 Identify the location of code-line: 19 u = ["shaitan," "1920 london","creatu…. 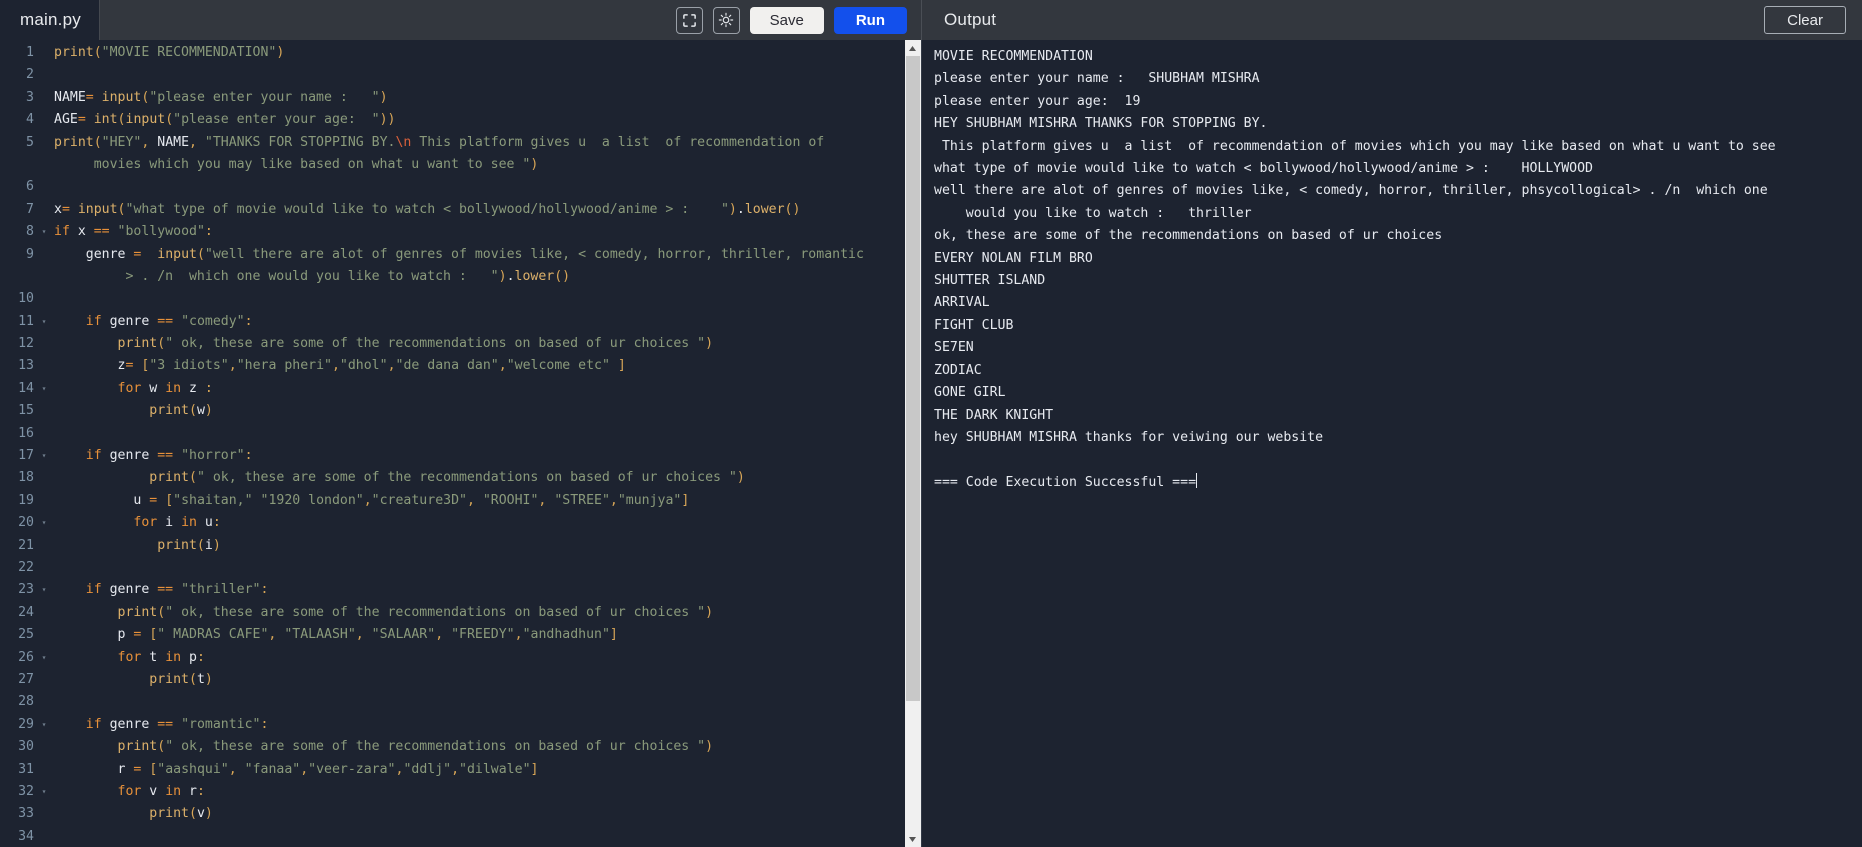
(452, 501).